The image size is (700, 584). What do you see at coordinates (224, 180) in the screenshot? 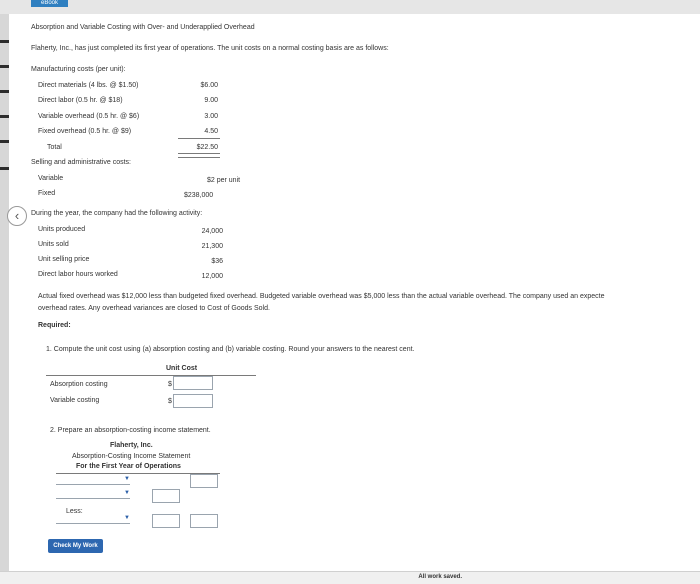
I see `sga-item-value: $2 per unit` at bounding box center [224, 180].